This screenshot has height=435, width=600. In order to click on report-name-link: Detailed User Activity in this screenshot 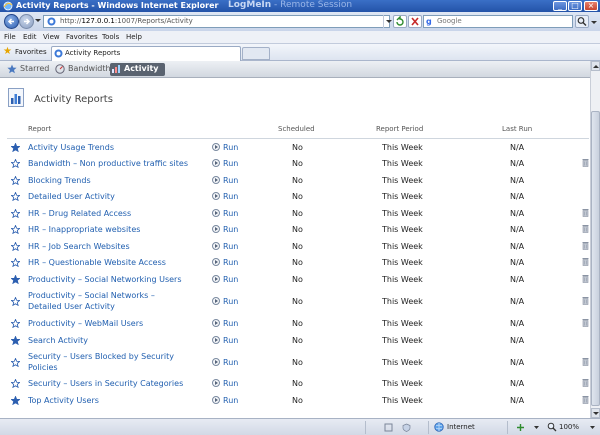, I will do `click(108, 196)`.